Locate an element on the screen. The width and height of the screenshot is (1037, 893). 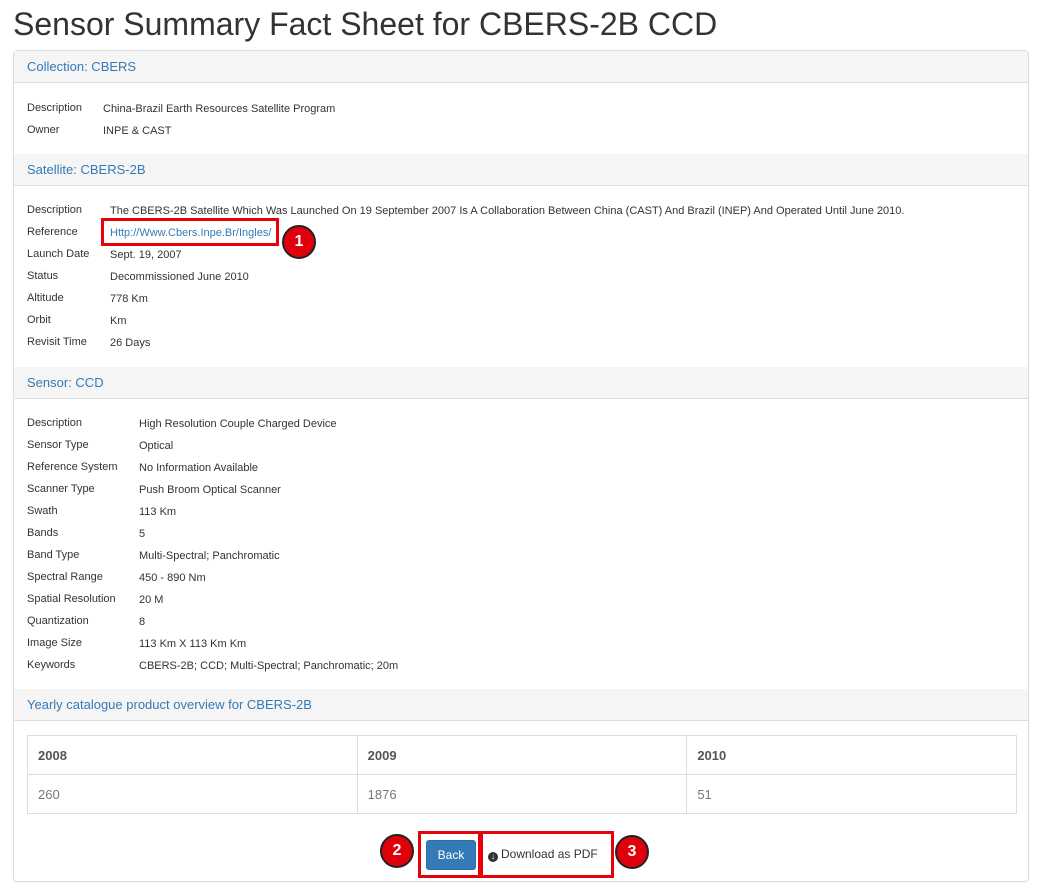
table-header-cell: 2009 is located at coordinates (522, 755).